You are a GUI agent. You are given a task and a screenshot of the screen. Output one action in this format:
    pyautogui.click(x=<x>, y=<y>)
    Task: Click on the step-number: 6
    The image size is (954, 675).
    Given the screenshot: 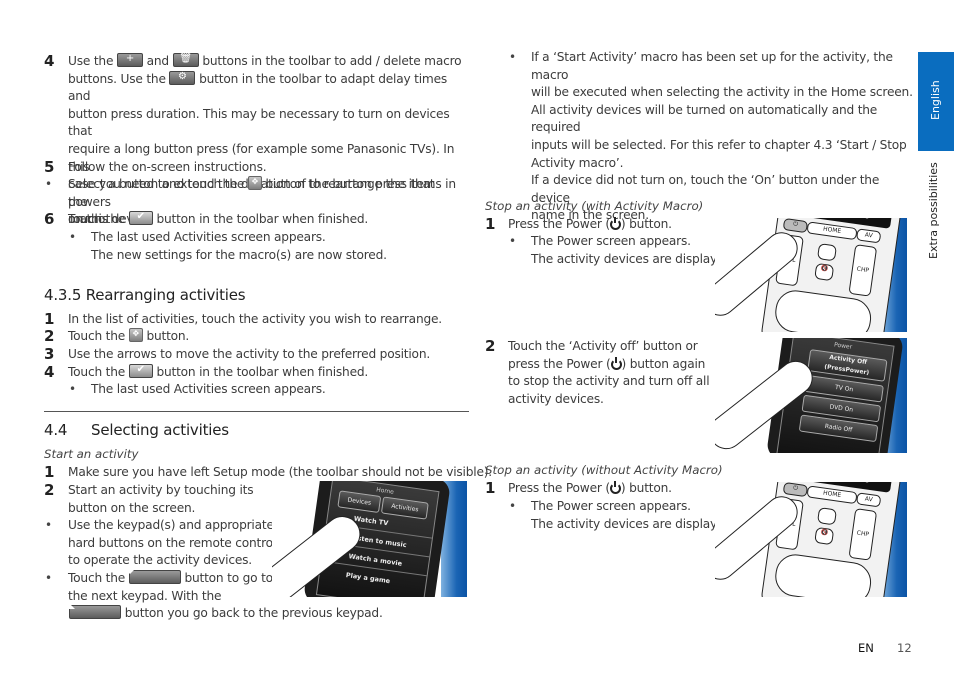 What is the action you would take?
    pyautogui.click(x=49, y=219)
    